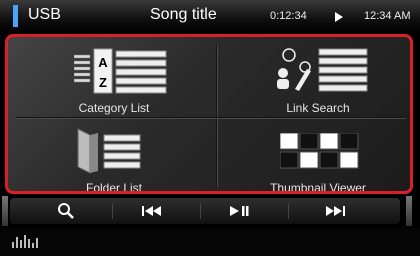 This screenshot has width=420, height=256. I want to click on search-icon, so click(66, 211).